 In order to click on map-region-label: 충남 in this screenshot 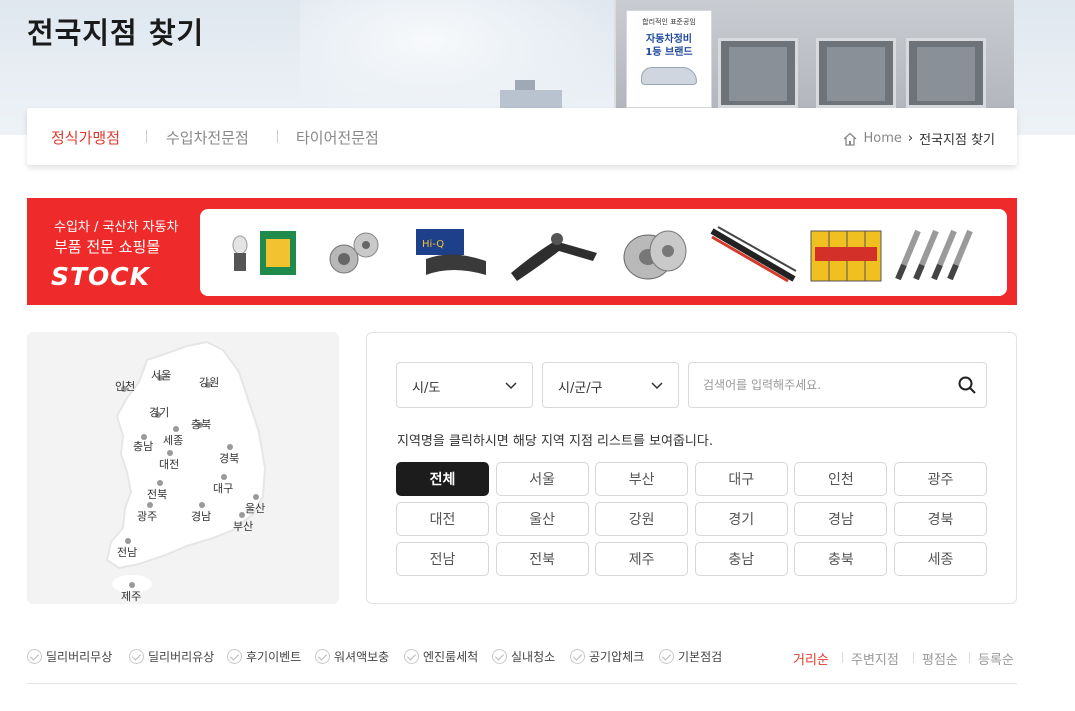, I will do `click(143, 446)`.